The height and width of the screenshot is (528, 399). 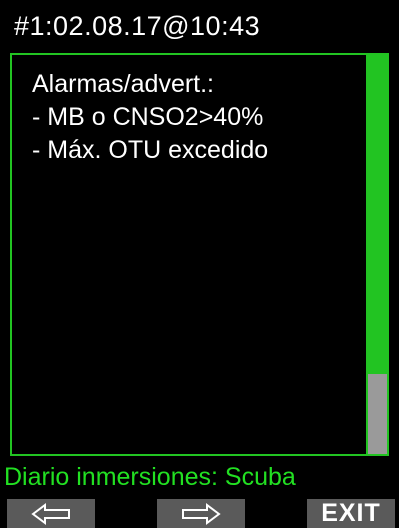 I want to click on previous-button, so click(x=51, y=513).